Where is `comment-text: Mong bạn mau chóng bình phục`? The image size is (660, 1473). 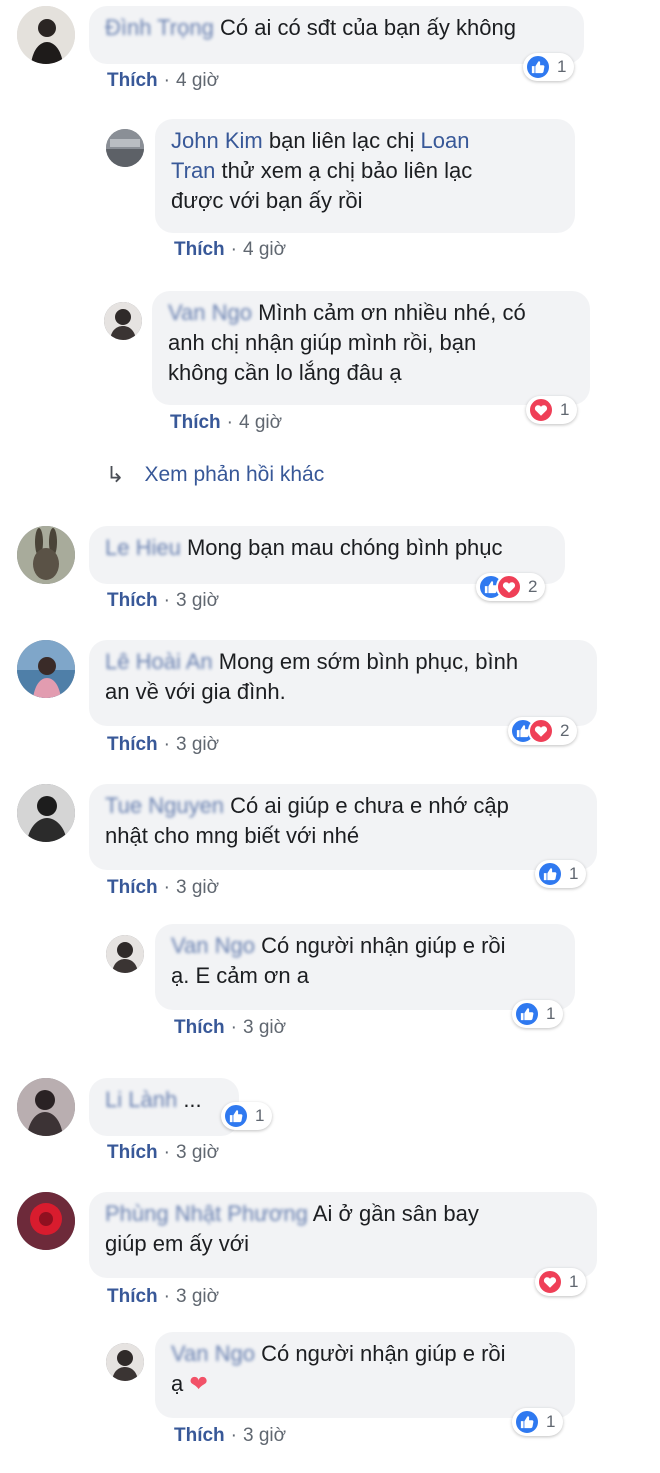
comment-text: Mong bạn mau chóng bình phục is located at coordinates (344, 547).